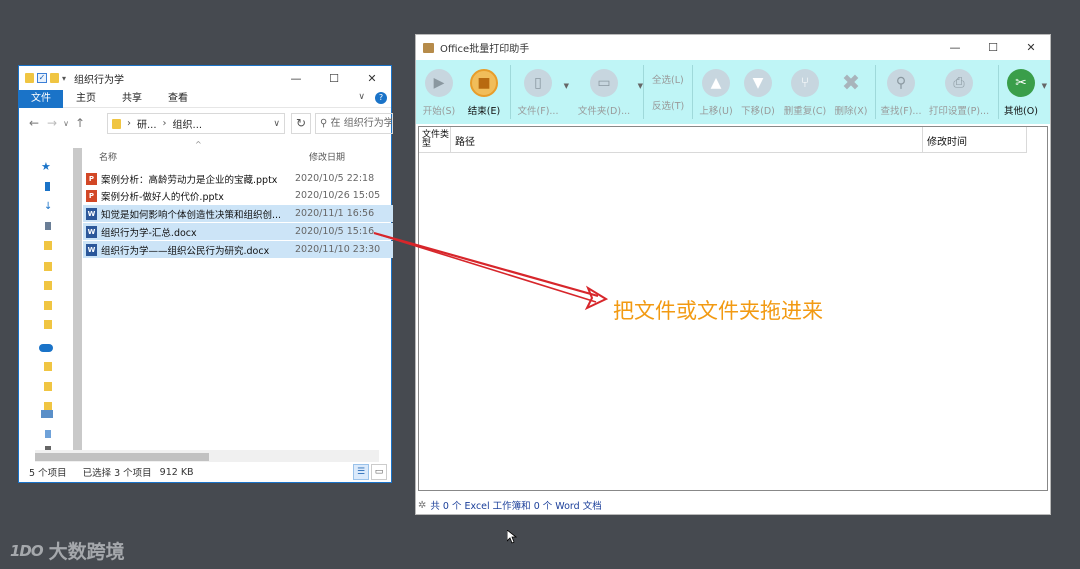  I want to click on watermark: 1DO 大数跨境, so click(67, 550).